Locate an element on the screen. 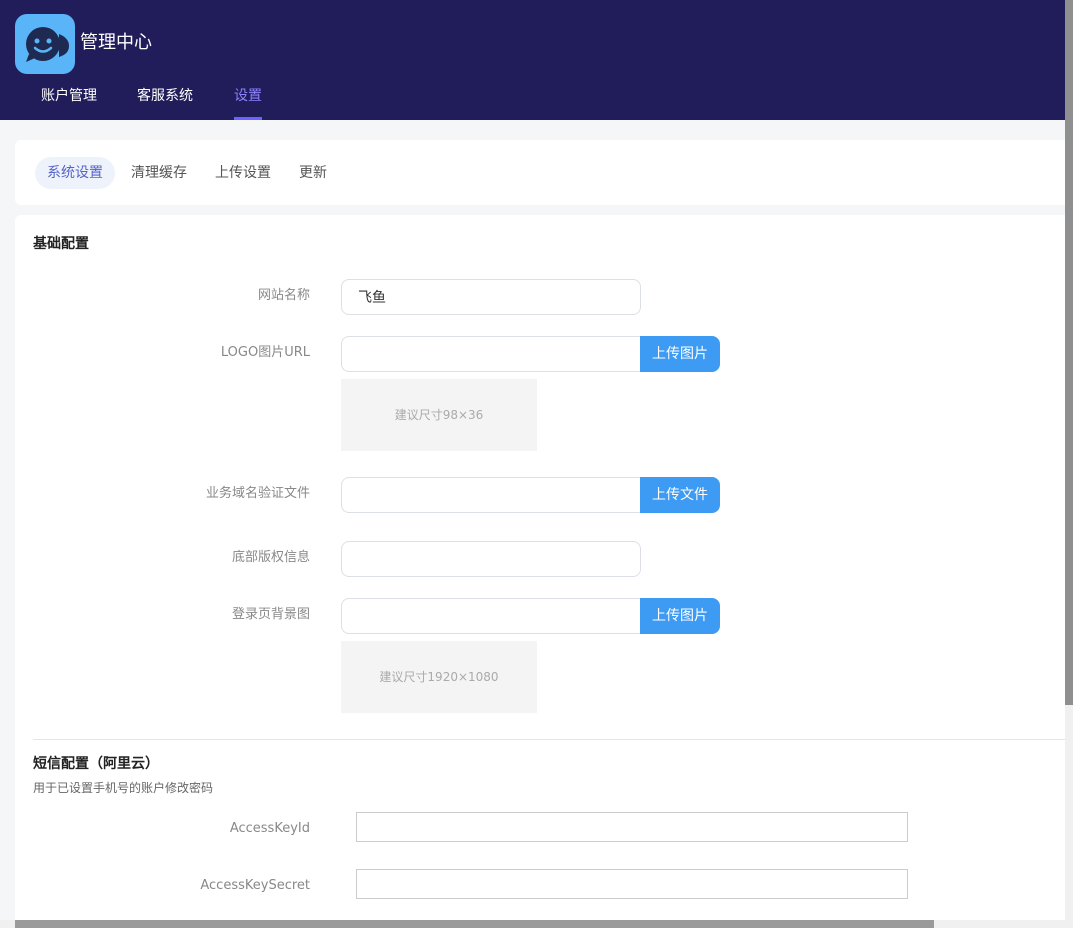 The height and width of the screenshot is (928, 1073). tab-clear-cache: 清理缓存 is located at coordinates (159, 173).